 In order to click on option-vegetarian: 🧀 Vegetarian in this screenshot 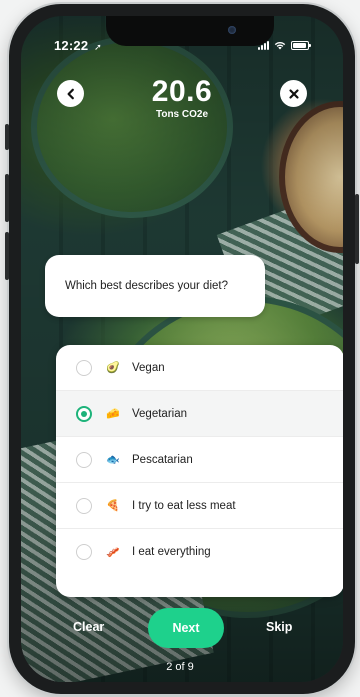, I will do `click(199, 414)`.